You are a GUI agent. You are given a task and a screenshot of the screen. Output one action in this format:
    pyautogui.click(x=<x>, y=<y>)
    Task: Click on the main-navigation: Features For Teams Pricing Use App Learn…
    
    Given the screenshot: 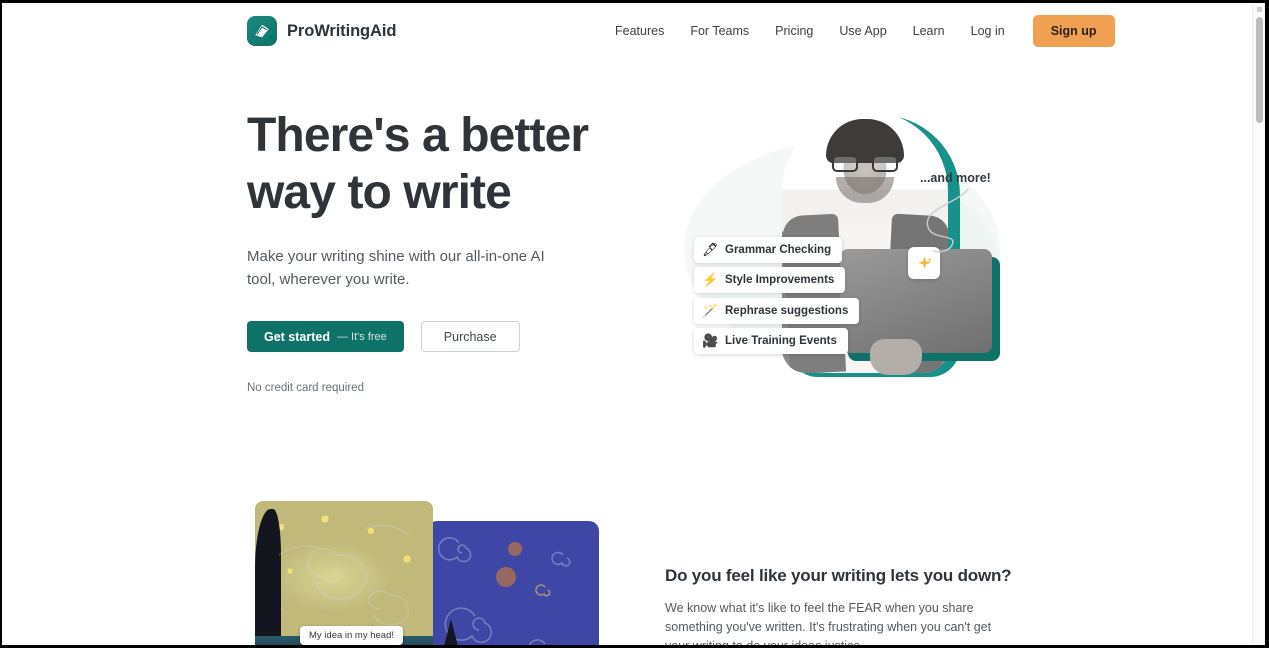 What is the action you would take?
    pyautogui.click(x=858, y=31)
    